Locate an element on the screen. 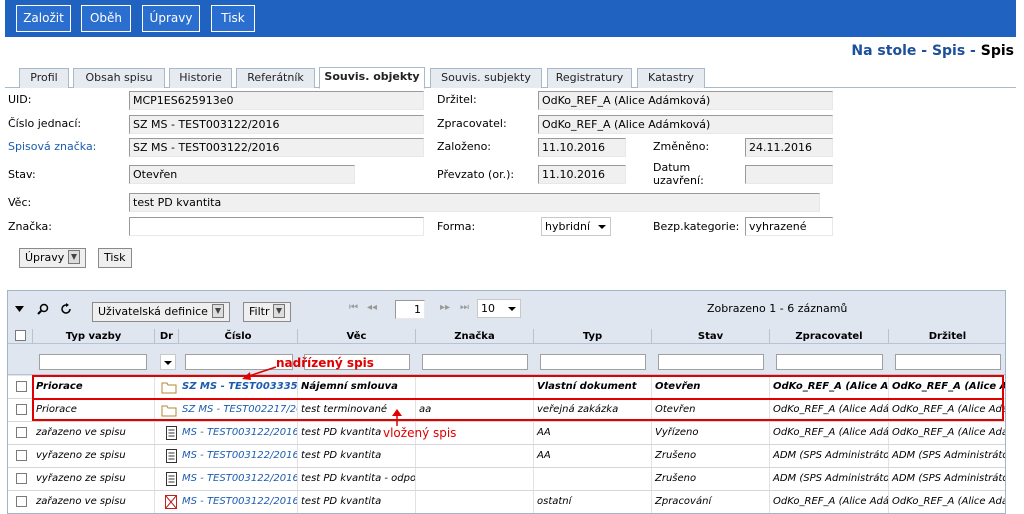  cell-type: Vlastní dokument is located at coordinates (593, 387).